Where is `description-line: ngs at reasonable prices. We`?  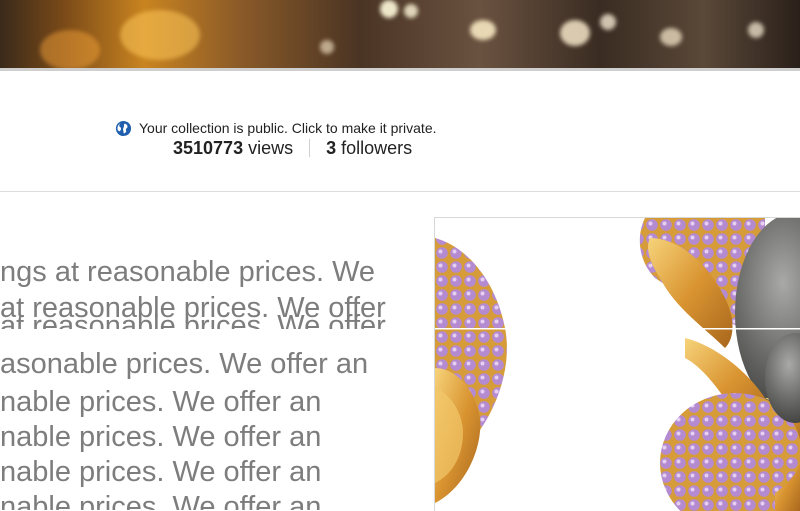
description-line: ngs at reasonable prices. We is located at coordinates (188, 272).